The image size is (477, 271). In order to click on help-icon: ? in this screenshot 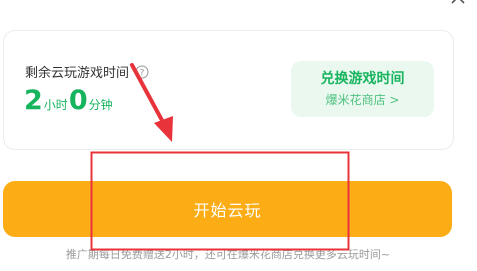, I will do `click(142, 72)`.